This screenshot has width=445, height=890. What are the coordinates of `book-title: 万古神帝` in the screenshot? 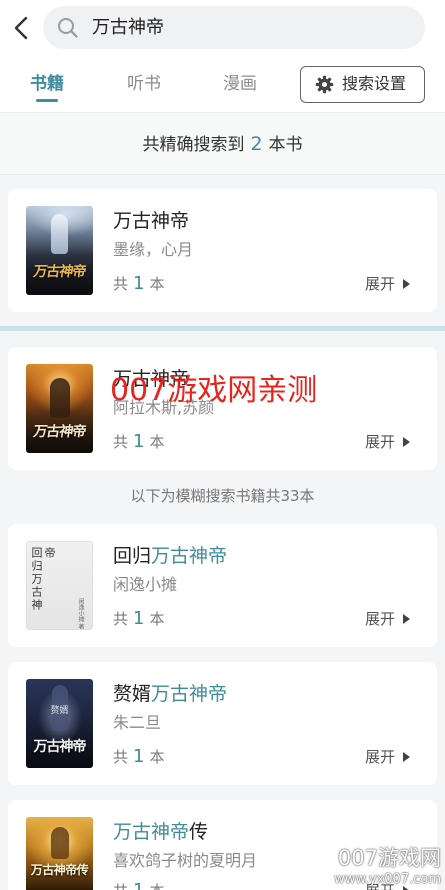 It's located at (151, 221).